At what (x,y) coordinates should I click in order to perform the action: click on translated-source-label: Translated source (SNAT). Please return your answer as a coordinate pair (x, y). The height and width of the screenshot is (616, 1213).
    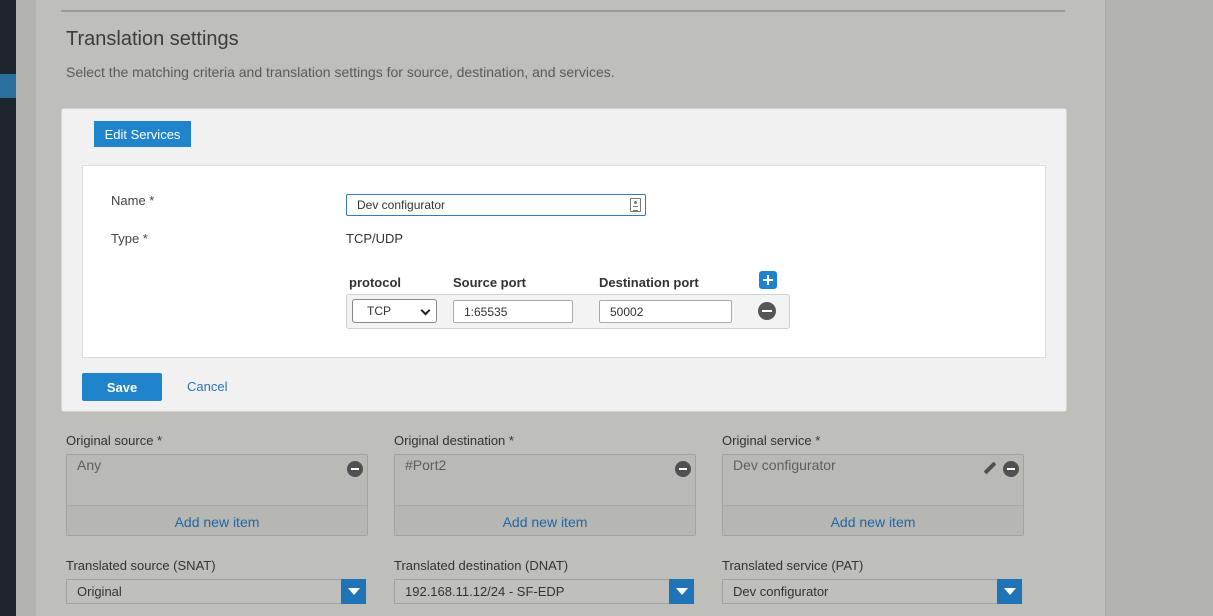
    Looking at the image, I should click on (141, 565).